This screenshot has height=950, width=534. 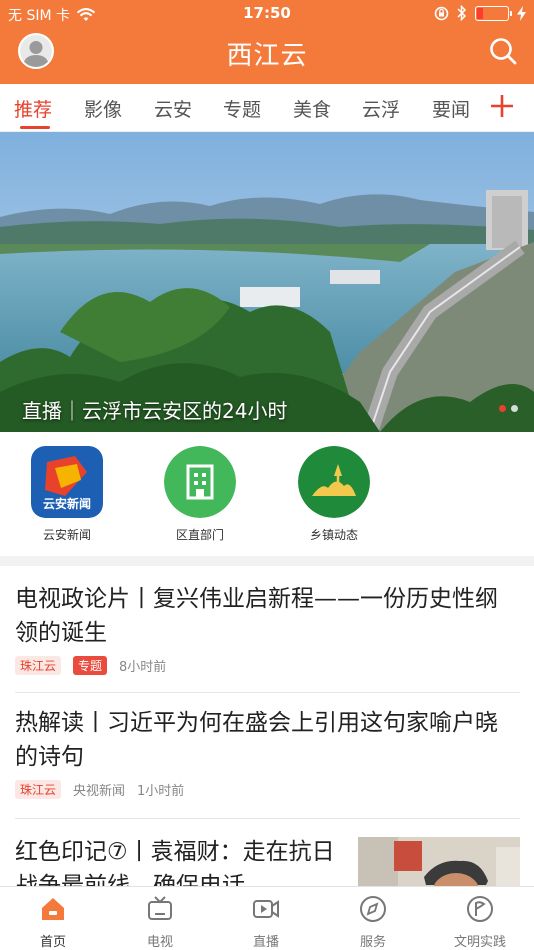 I want to click on nav-tv: 电视, so click(x=160, y=922).